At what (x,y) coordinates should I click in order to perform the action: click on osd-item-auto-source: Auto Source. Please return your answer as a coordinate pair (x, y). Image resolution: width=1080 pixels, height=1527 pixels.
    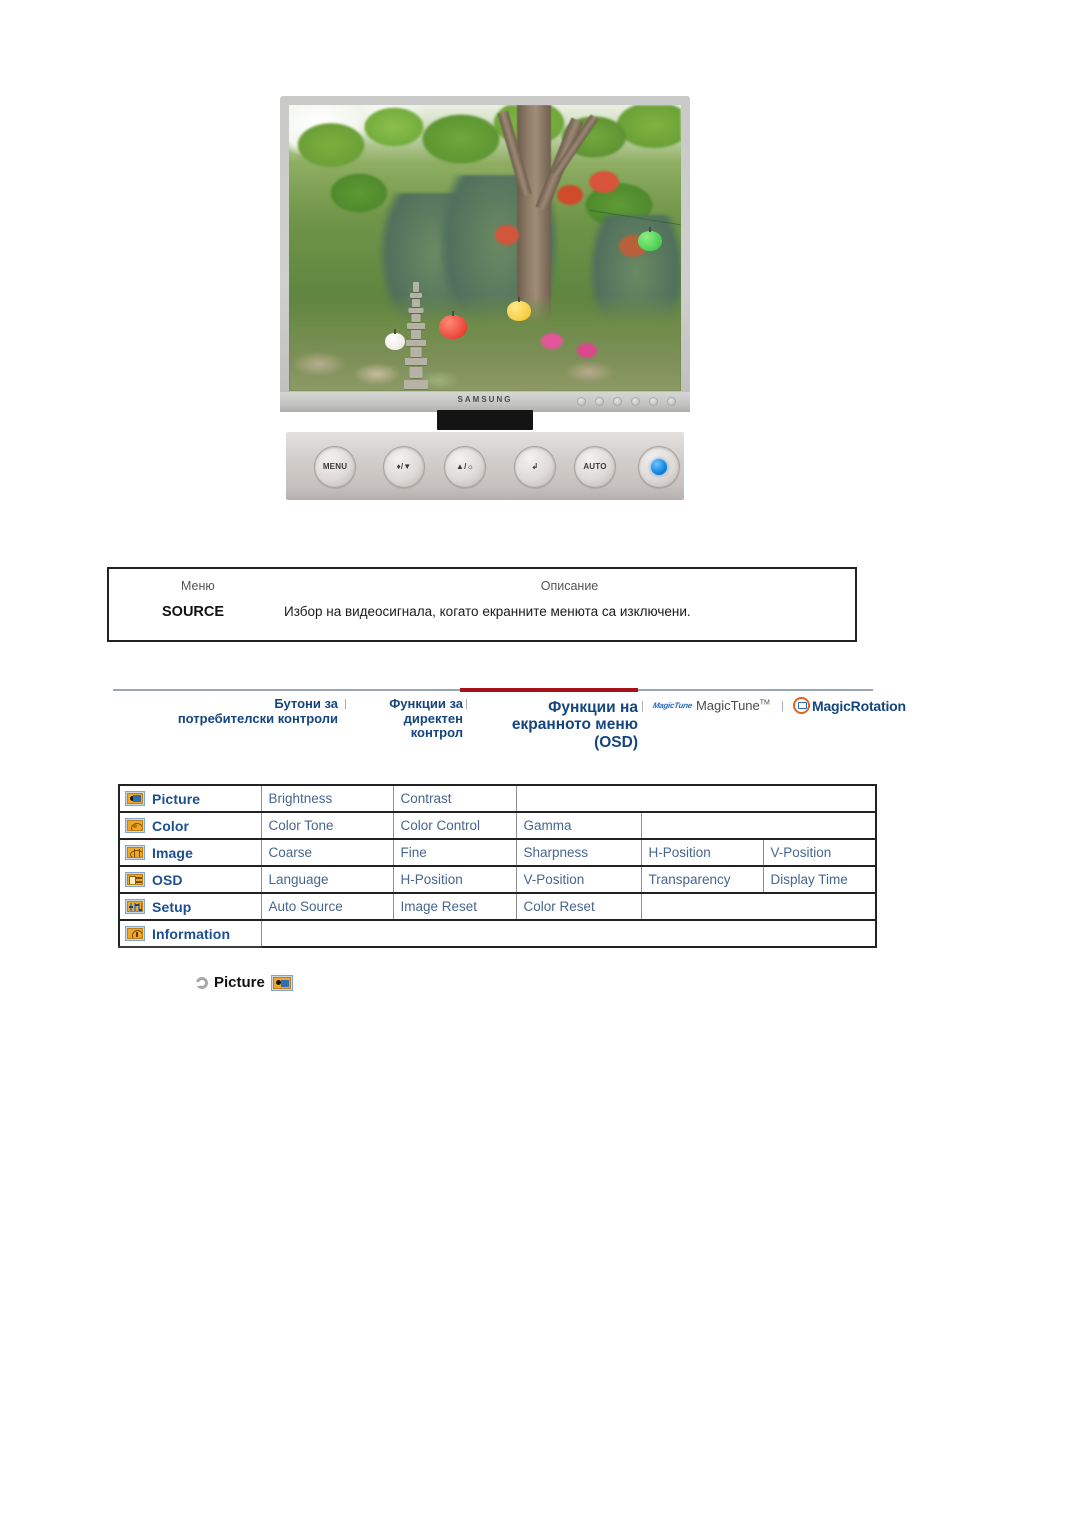
    Looking at the image, I should click on (327, 906).